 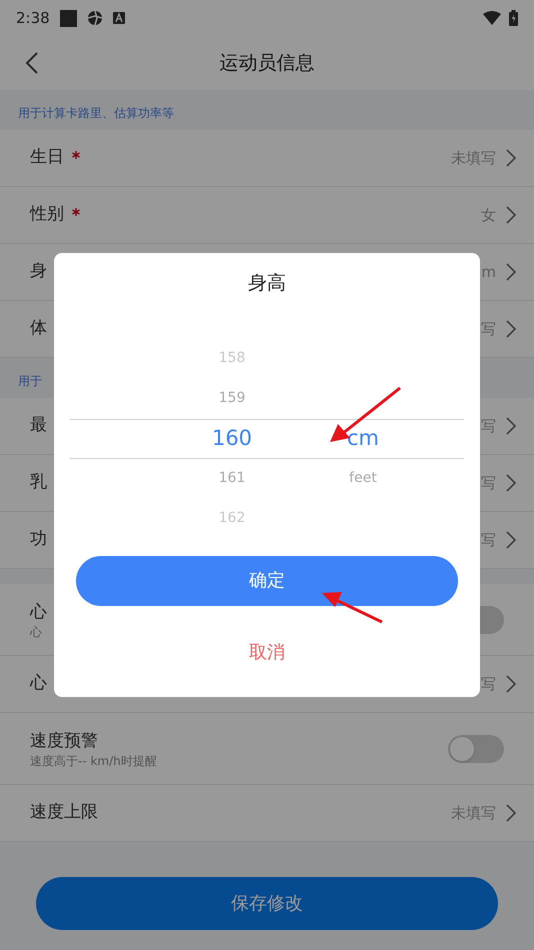 What do you see at coordinates (488, 215) in the screenshot?
I see `row-value: 女` at bounding box center [488, 215].